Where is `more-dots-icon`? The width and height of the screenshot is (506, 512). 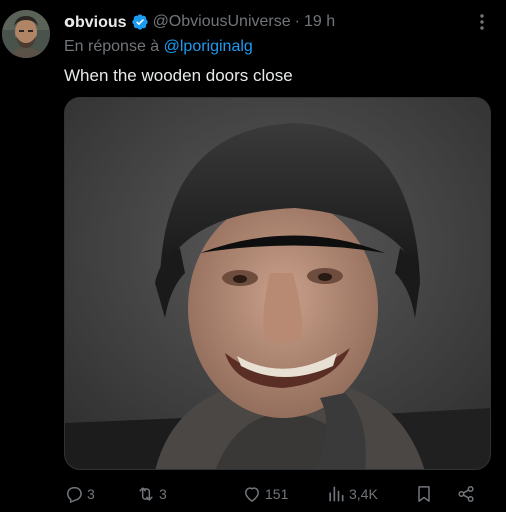 more-dots-icon is located at coordinates (482, 22).